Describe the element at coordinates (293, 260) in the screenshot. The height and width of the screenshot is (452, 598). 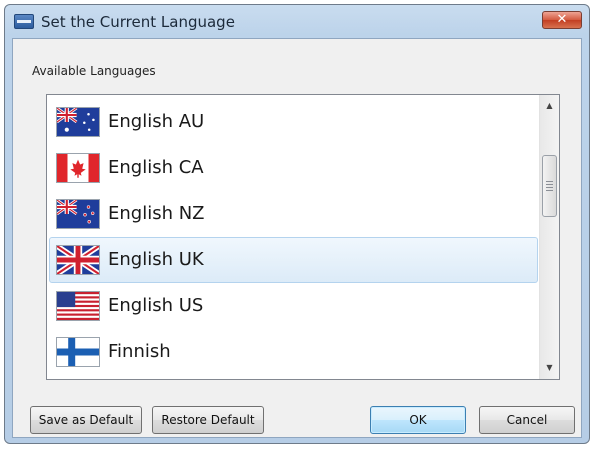
I see `language-item-english-uk: English UK` at that location.